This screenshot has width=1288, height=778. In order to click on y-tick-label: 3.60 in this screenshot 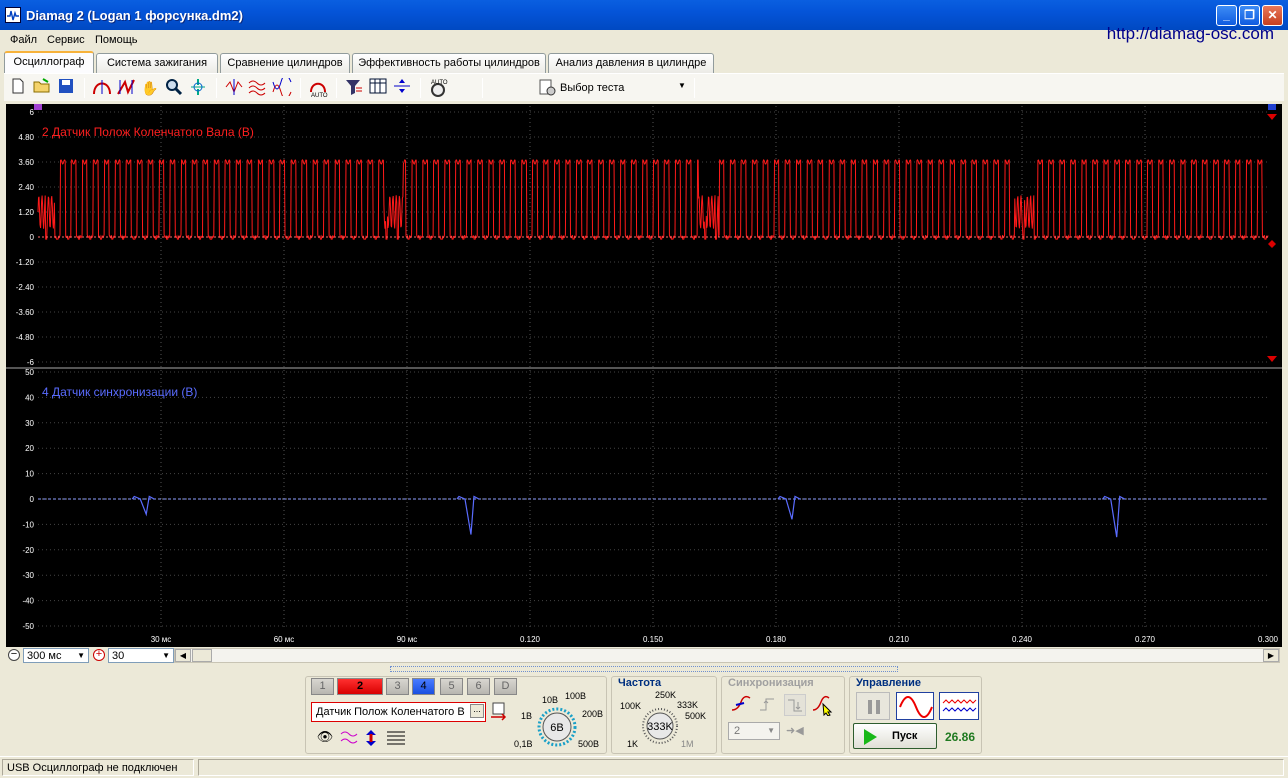, I will do `click(26, 162)`.